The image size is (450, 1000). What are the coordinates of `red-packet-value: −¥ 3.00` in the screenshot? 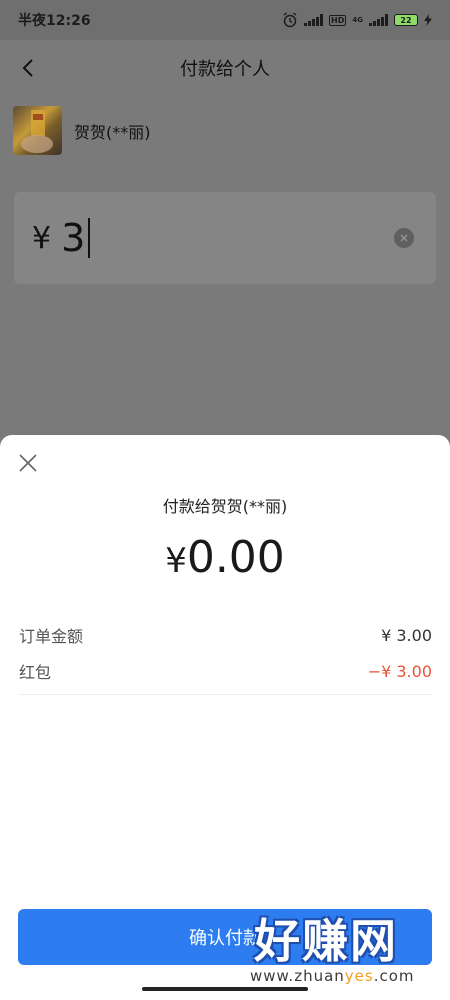 It's located at (399, 671).